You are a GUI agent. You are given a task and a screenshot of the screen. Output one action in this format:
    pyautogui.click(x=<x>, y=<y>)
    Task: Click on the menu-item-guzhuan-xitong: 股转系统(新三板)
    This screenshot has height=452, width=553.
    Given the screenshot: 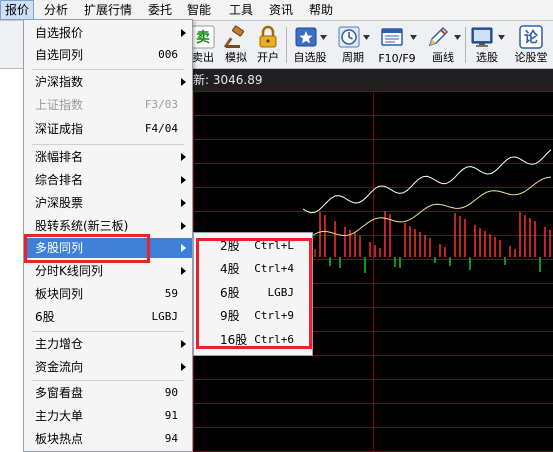 What is the action you would take?
    pyautogui.click(x=108, y=226)
    